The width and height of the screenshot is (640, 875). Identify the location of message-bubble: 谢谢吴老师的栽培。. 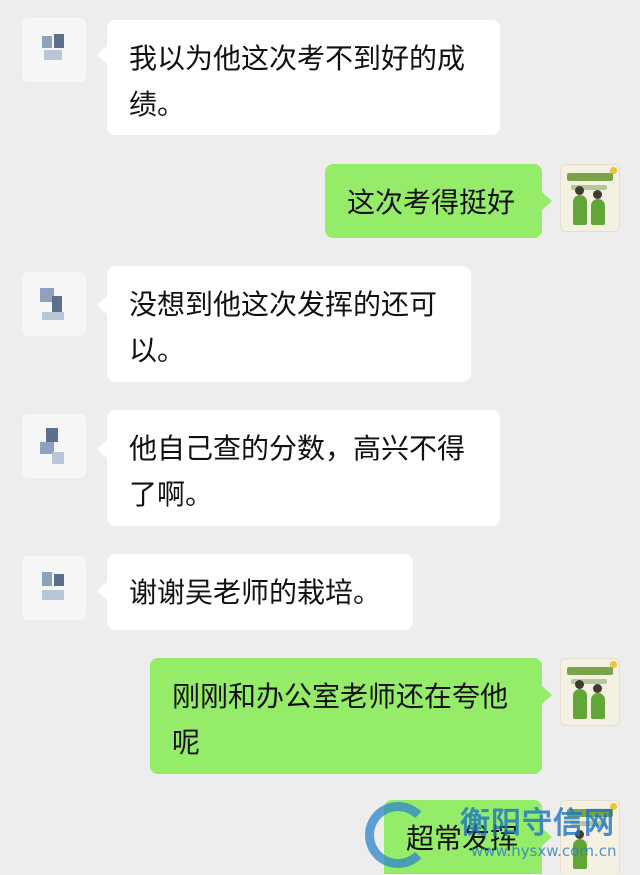
(260, 592).